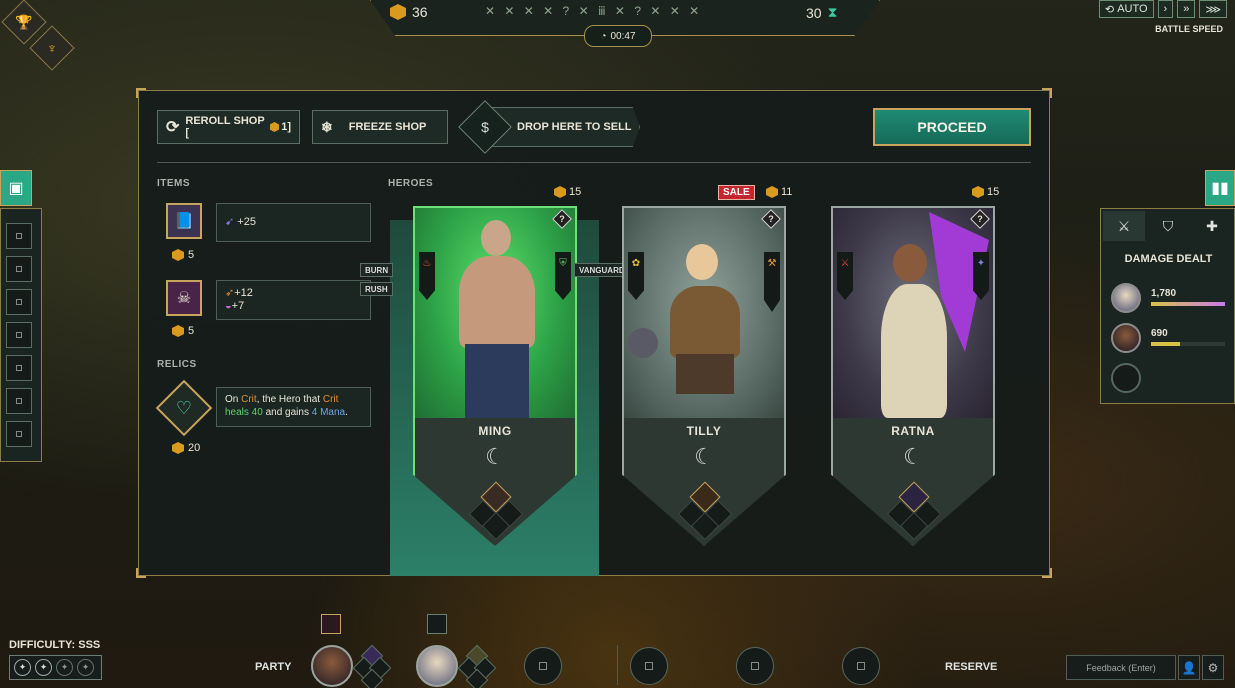 Image resolution: width=1235 pixels, height=688 pixels. Describe the element at coordinates (495, 431) in the screenshot. I see `hero-name: MING` at that location.